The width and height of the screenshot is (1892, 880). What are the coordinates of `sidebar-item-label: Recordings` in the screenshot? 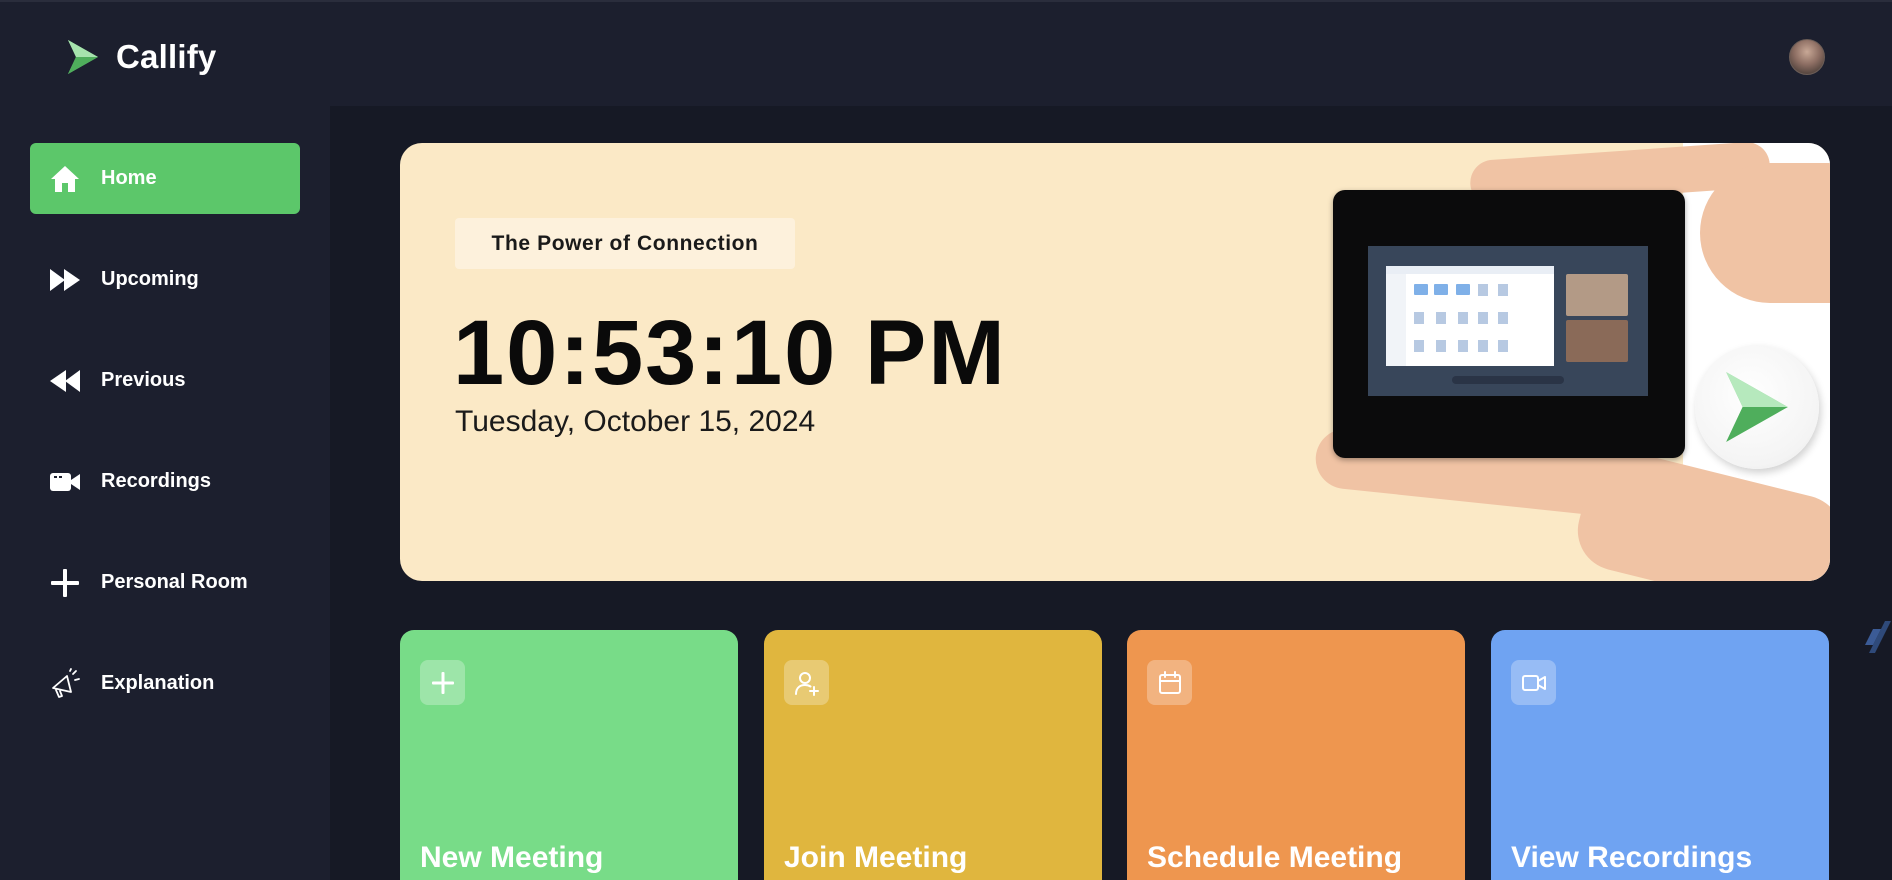 It's located at (156, 481).